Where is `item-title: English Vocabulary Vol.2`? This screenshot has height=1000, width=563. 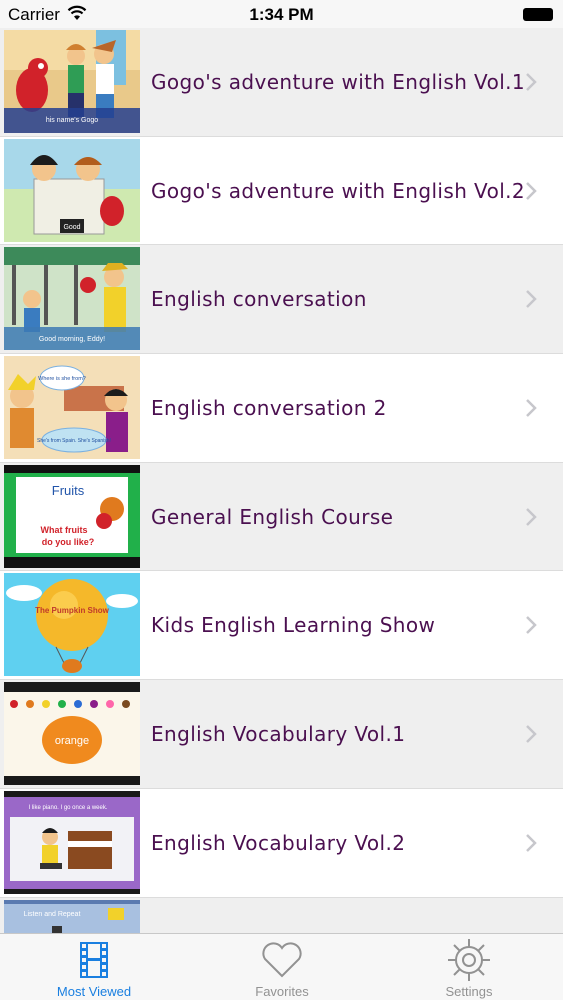 item-title: English Vocabulary Vol.2 is located at coordinates (278, 842).